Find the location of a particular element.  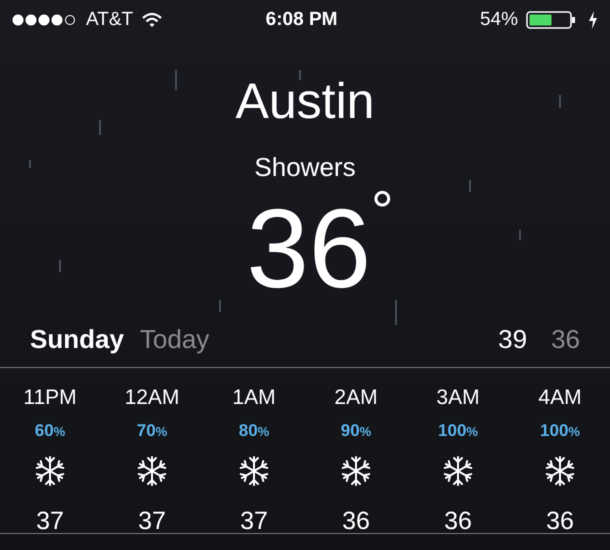

signal-icon is located at coordinates (45, 20).